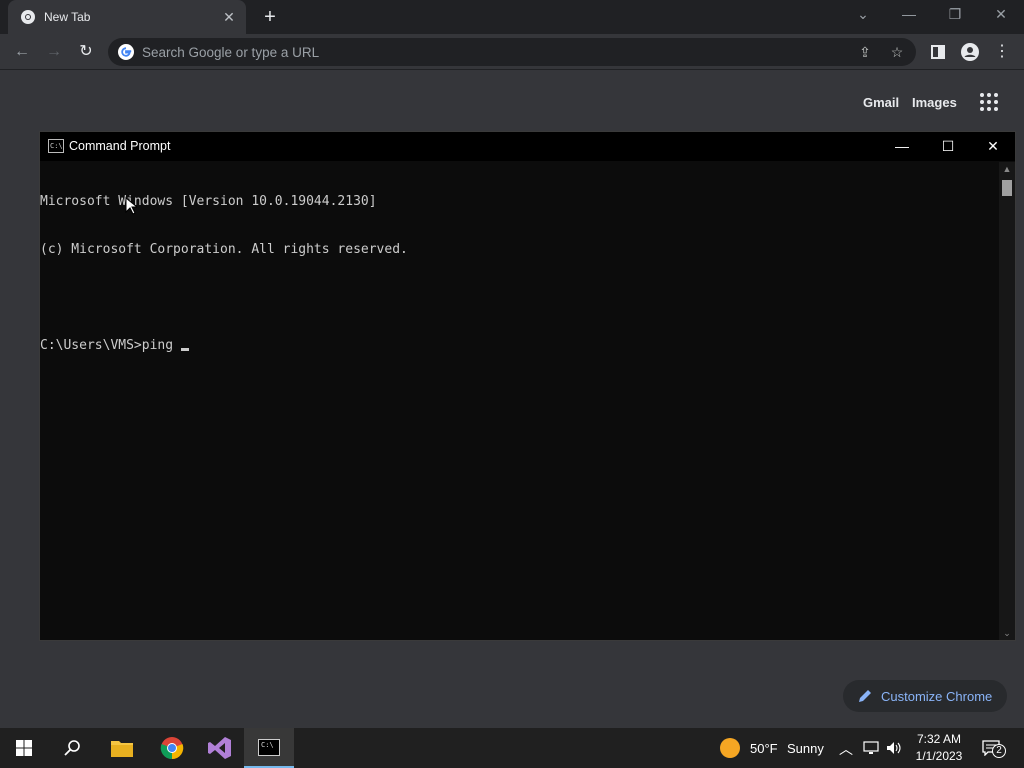 This screenshot has width=1024, height=768. Describe the element at coordinates (865, 52) in the screenshot. I see `share-icon: ⇪` at that location.